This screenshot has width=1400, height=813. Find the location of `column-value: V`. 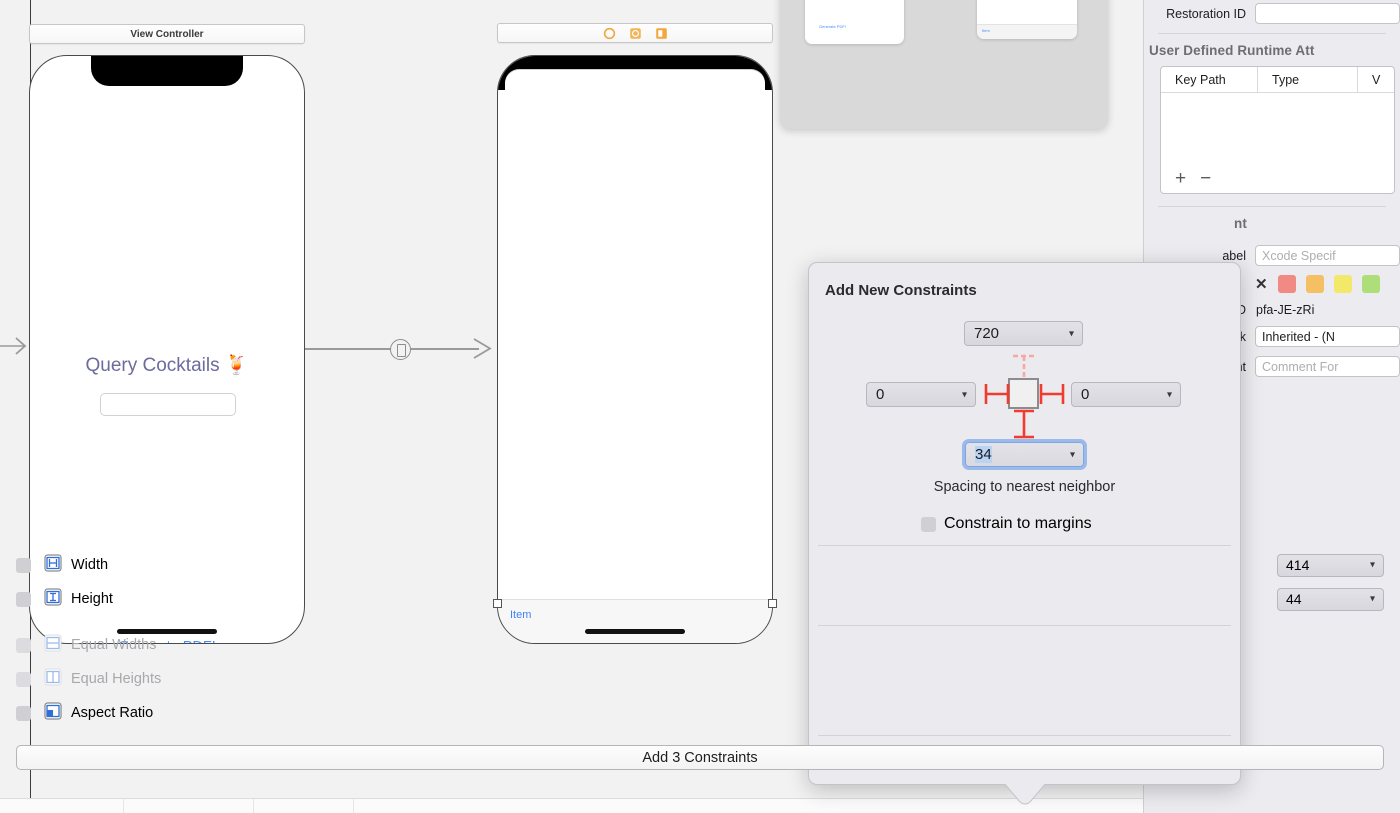

column-value: V is located at coordinates (1375, 79).